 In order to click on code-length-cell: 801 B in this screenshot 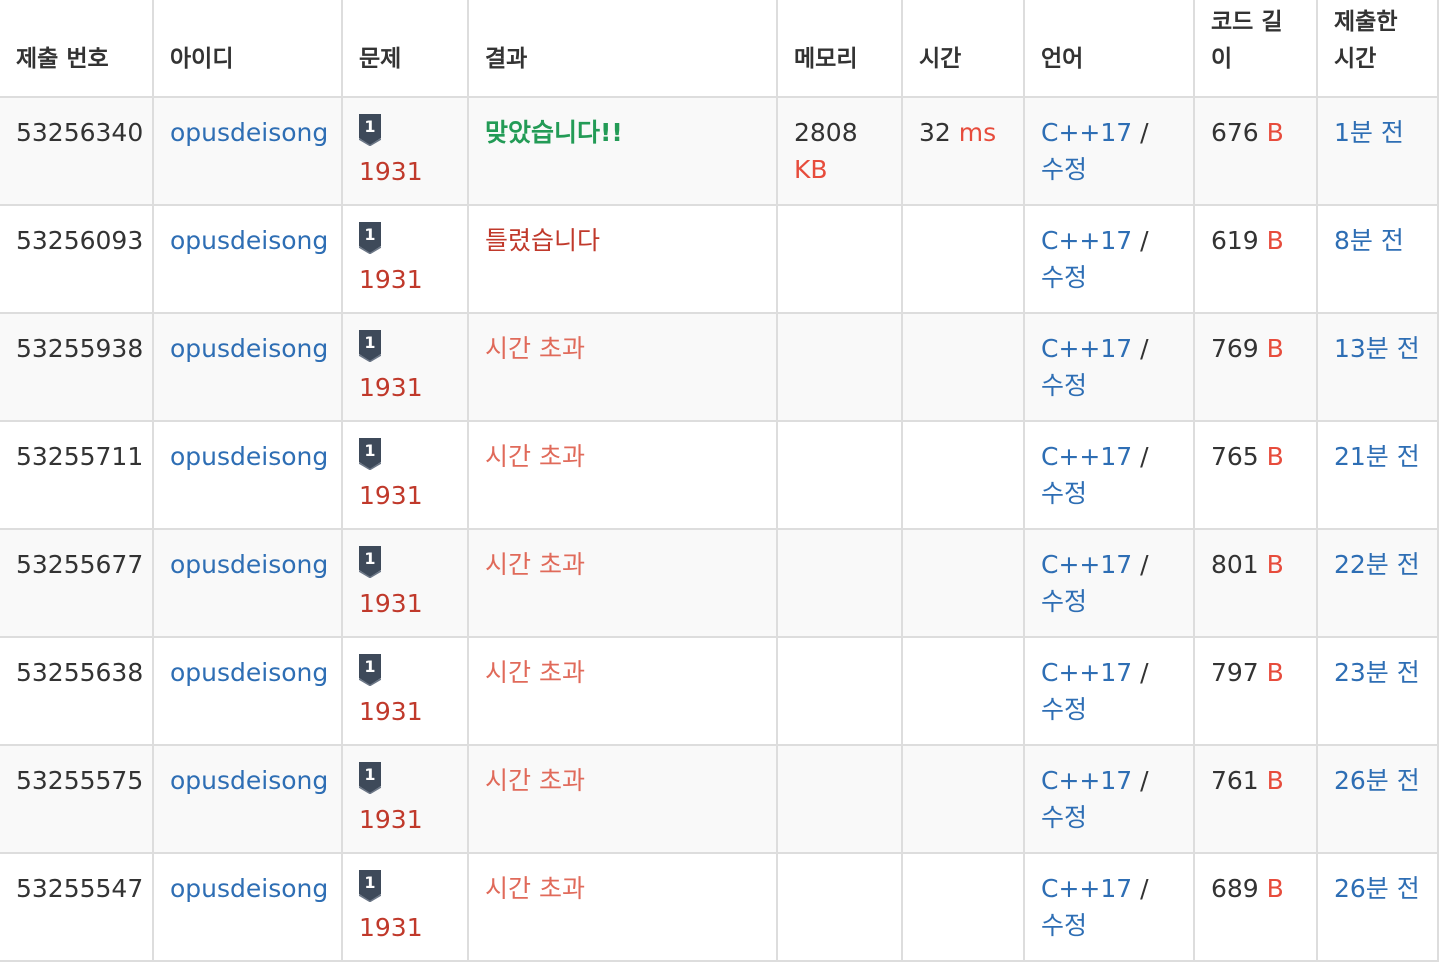, I will do `click(1255, 583)`.